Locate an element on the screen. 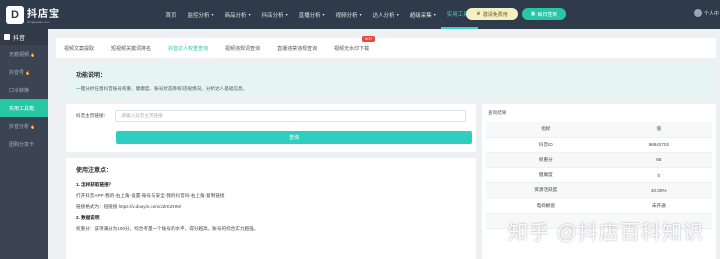 The width and height of the screenshot is (720, 259). tab-label: 视频文案提取 is located at coordinates (79, 48).